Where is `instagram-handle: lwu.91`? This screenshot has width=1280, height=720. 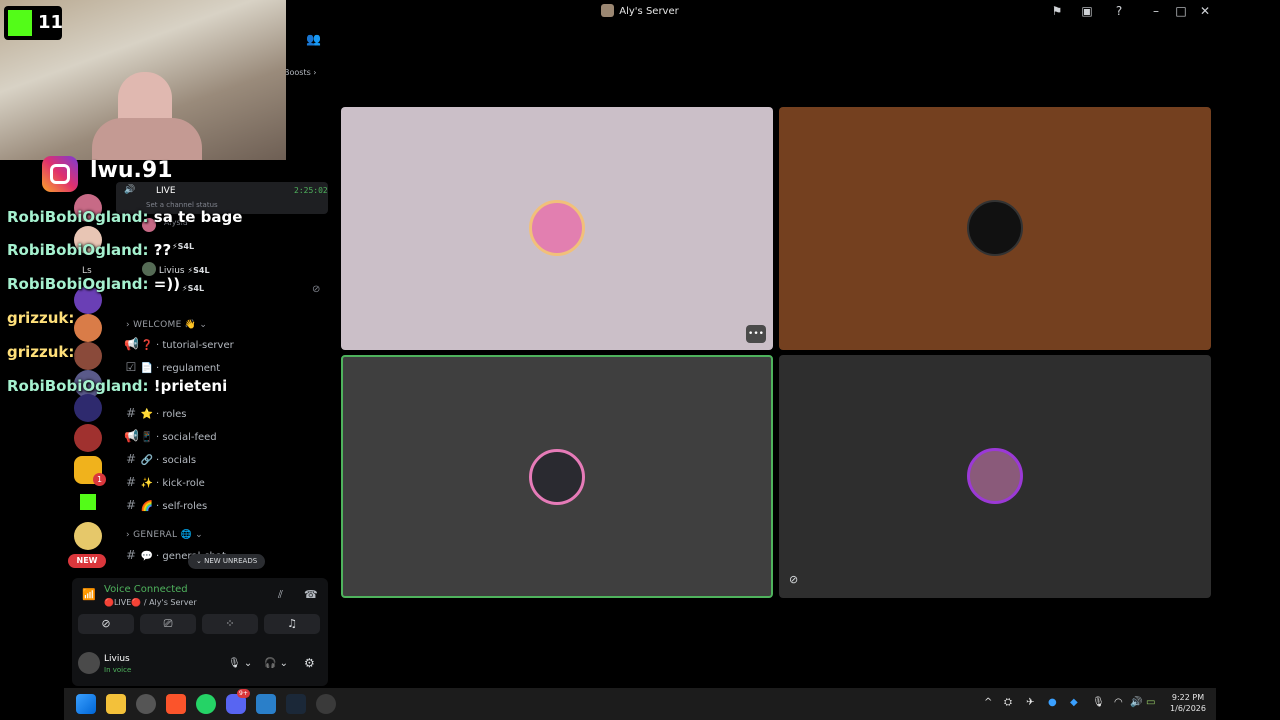 instagram-handle: lwu.91 is located at coordinates (131, 170).